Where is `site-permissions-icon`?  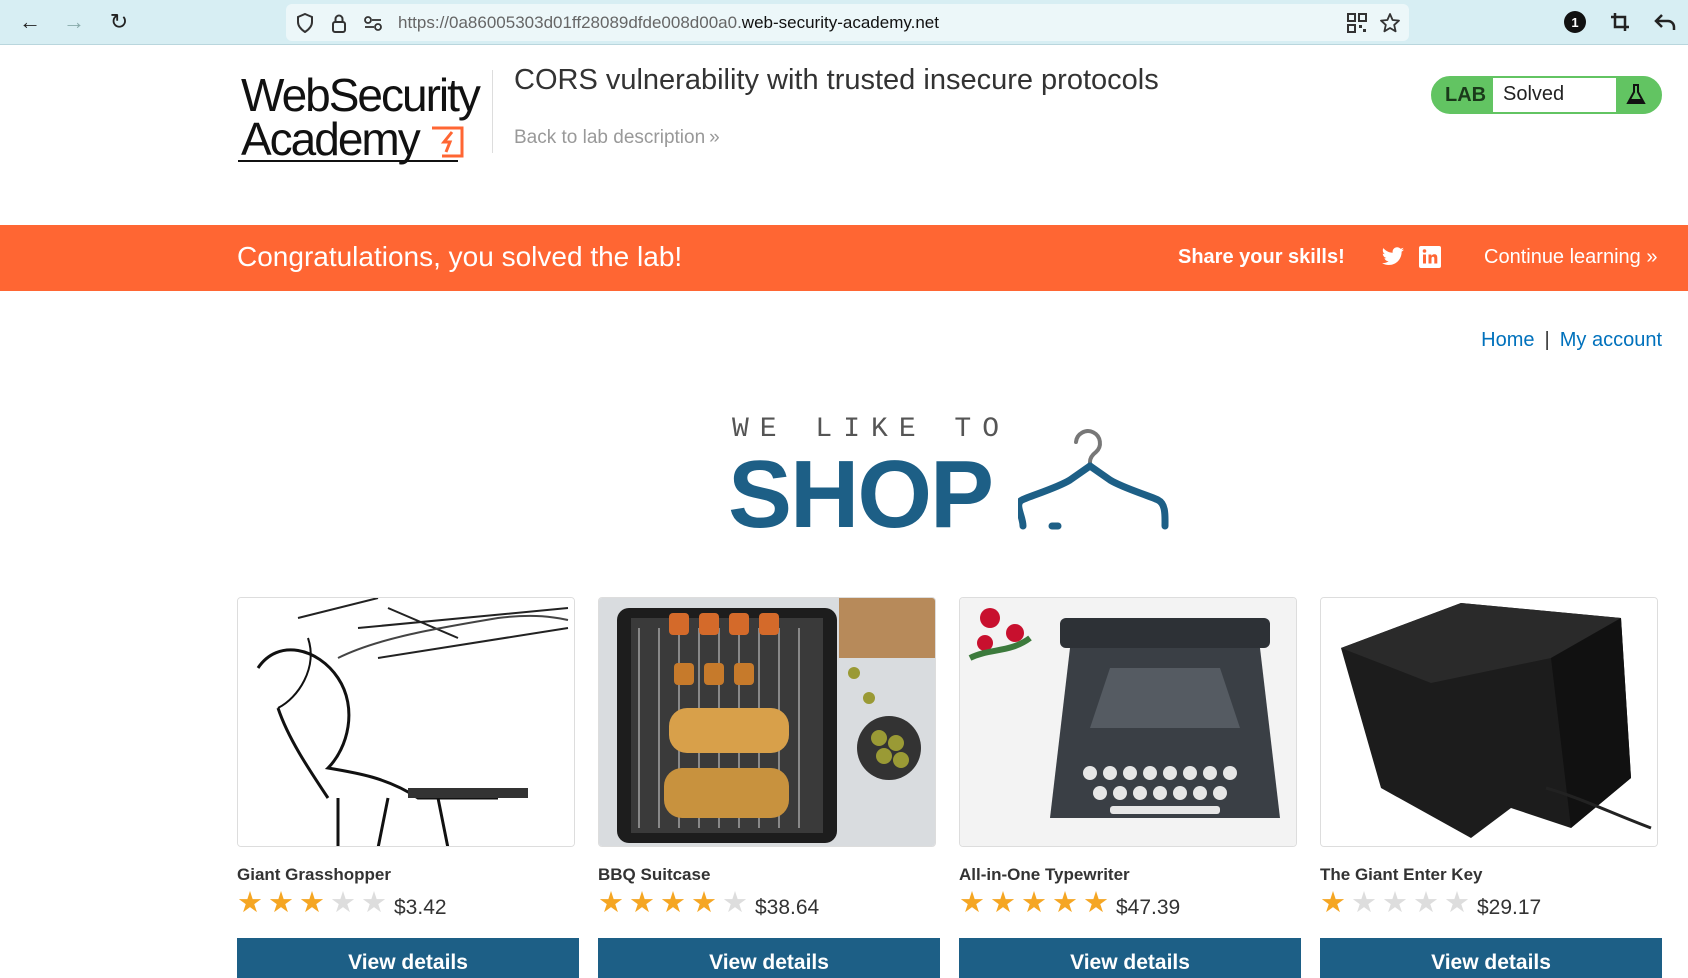
site-permissions-icon is located at coordinates (373, 23).